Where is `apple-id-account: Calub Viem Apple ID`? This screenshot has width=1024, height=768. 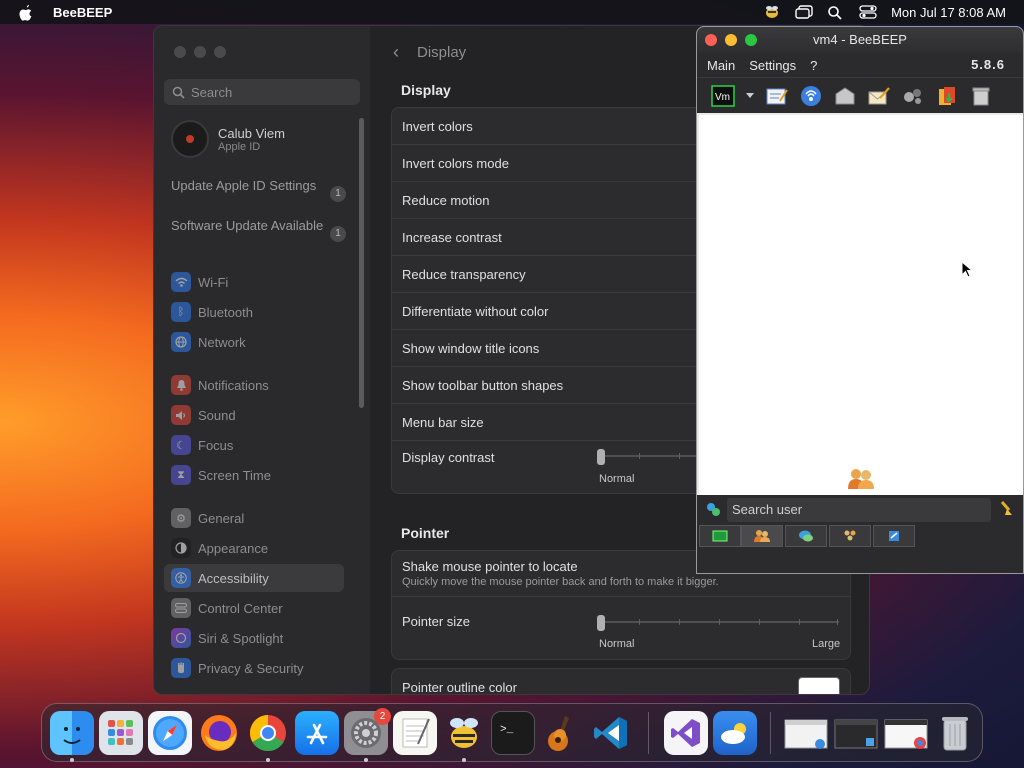
apple-id-account: Calub Viem Apple ID is located at coordinates (228, 139).